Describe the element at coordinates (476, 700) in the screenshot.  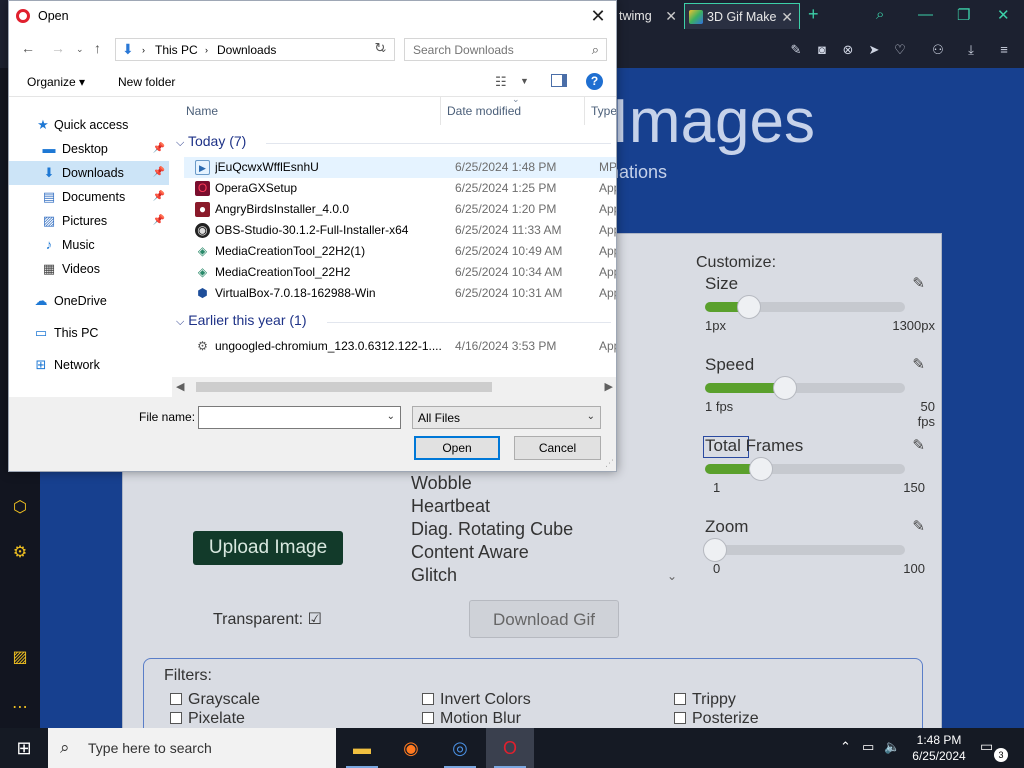
I see `filter-invert-colors: Invert Colors` at that location.